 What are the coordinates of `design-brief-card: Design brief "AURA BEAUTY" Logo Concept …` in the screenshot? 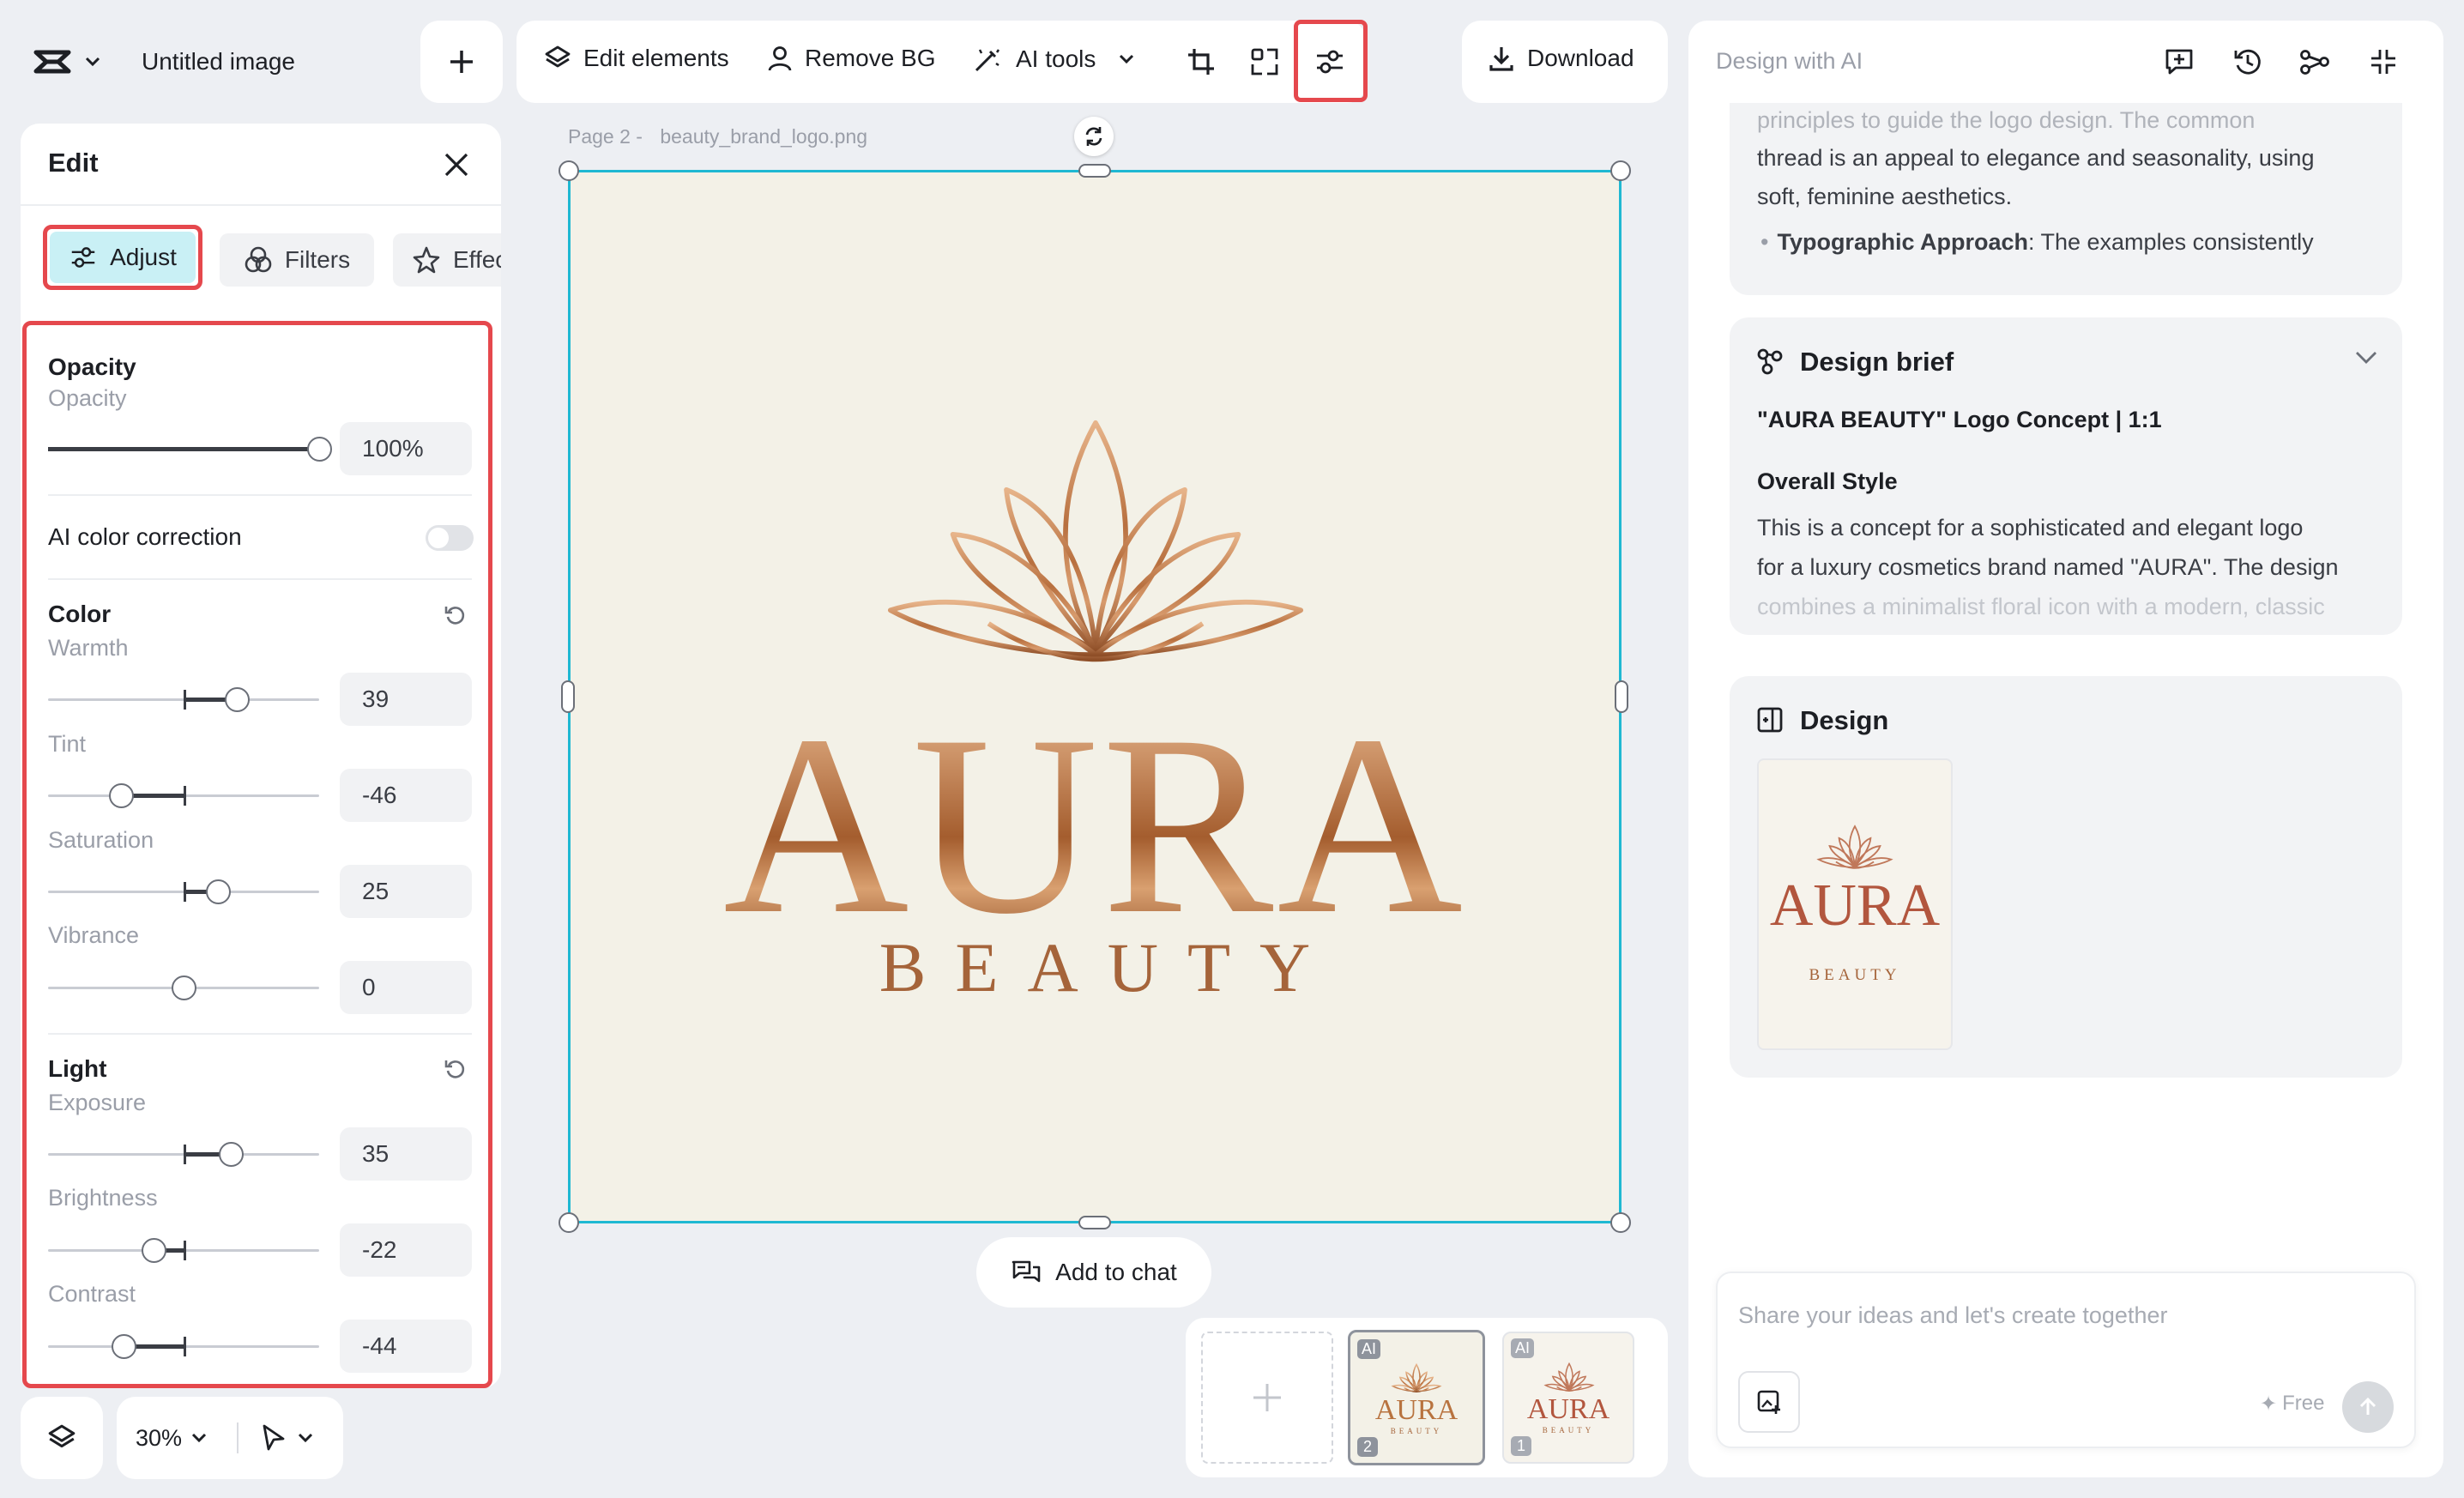 It's located at (2066, 476).